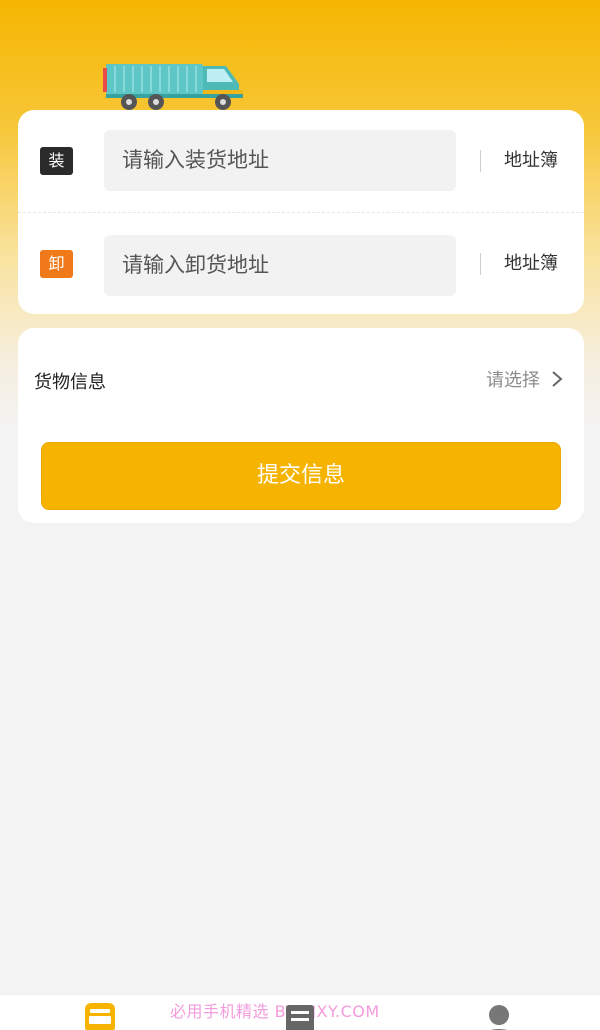 The width and height of the screenshot is (600, 1030). Describe the element at coordinates (195, 160) in the screenshot. I see `load-address-placeholder: 请输入装货地址` at that location.